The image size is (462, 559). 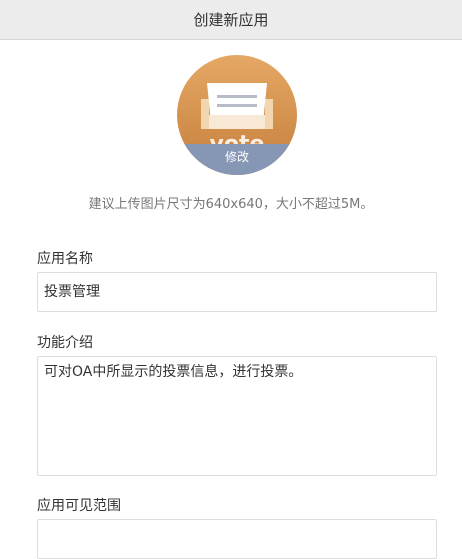 I want to click on app-name-input: 投票管理, so click(x=237, y=292).